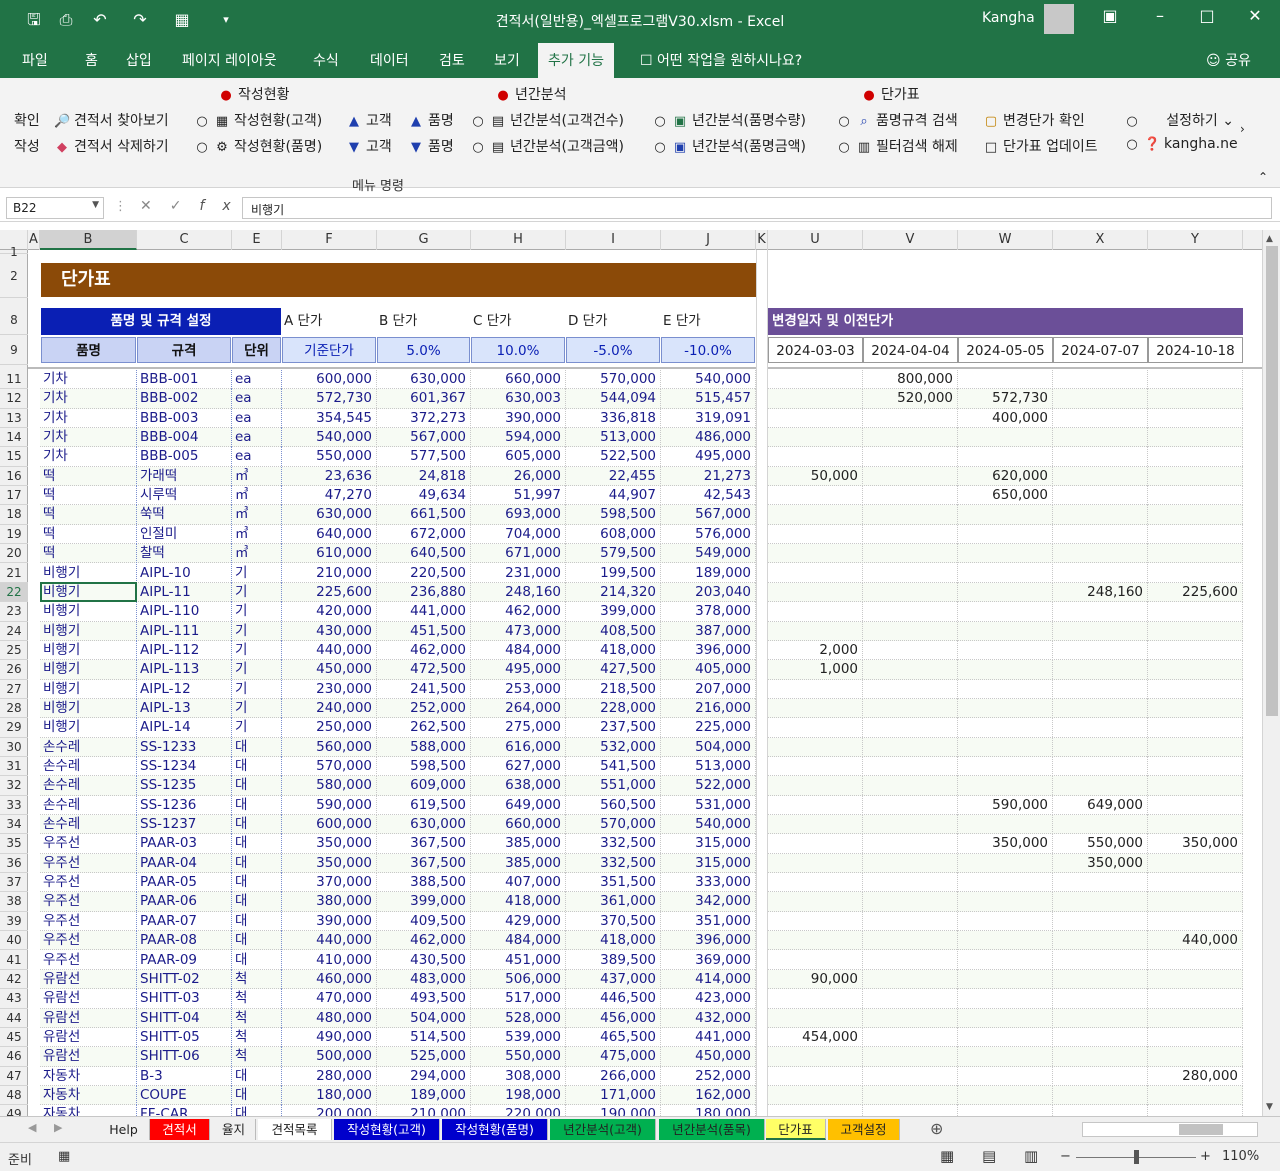  Describe the element at coordinates (88, 728) in the screenshot. I see `cell-b29: 비행기` at that location.